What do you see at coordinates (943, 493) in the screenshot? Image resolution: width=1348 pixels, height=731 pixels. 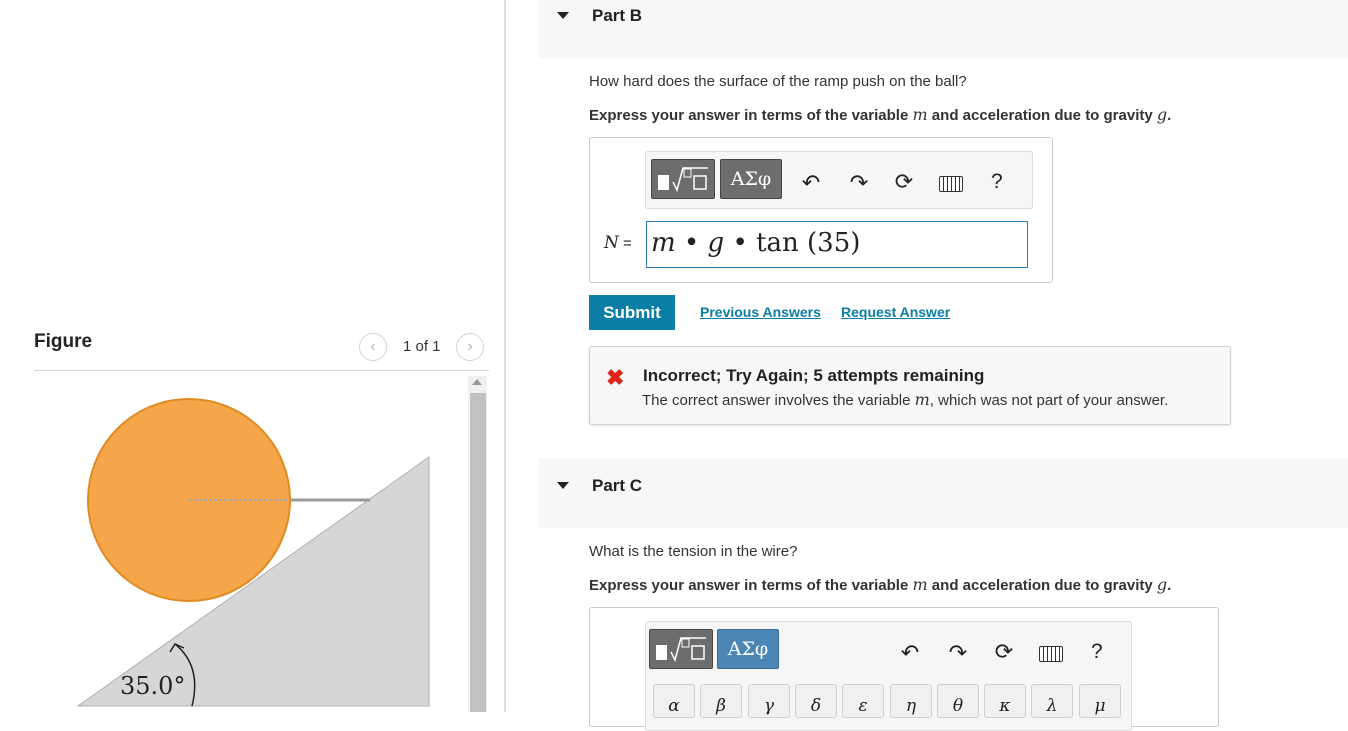 I see `part-c-header` at bounding box center [943, 493].